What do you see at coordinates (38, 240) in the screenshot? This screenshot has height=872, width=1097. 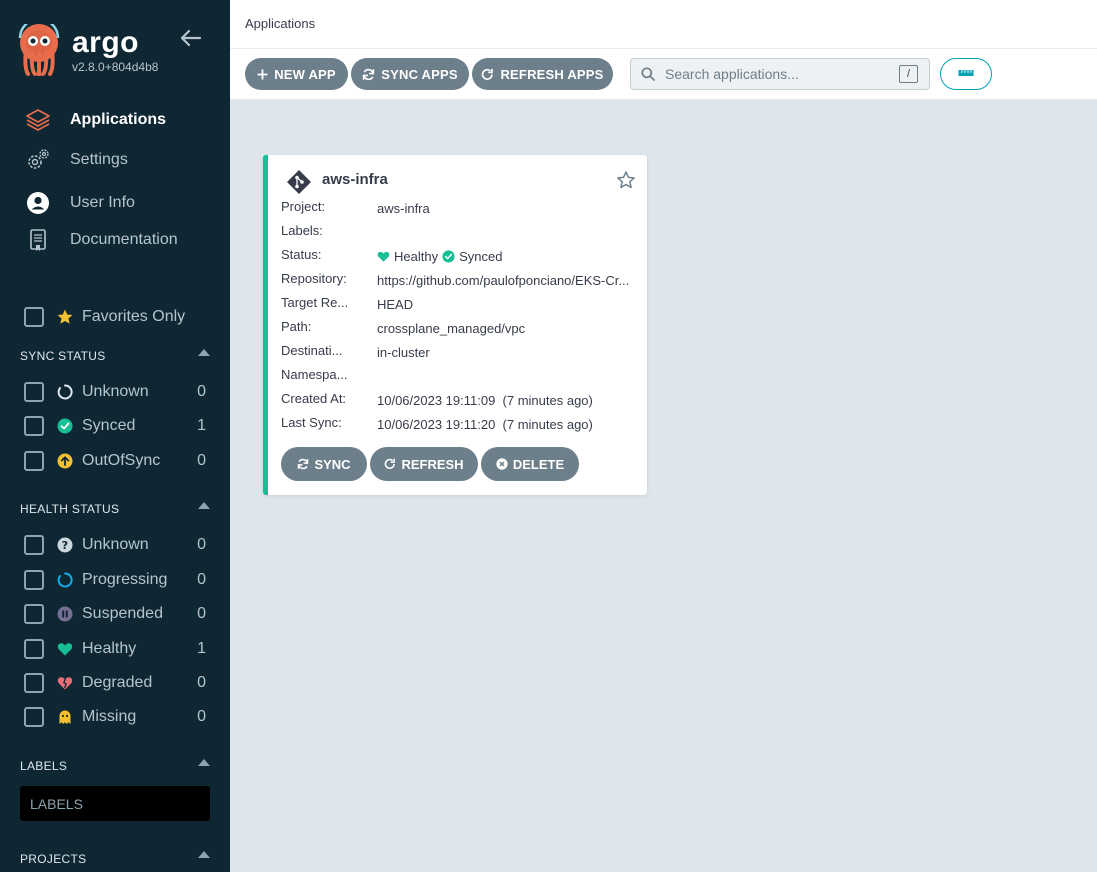 I see `book-icon` at bounding box center [38, 240].